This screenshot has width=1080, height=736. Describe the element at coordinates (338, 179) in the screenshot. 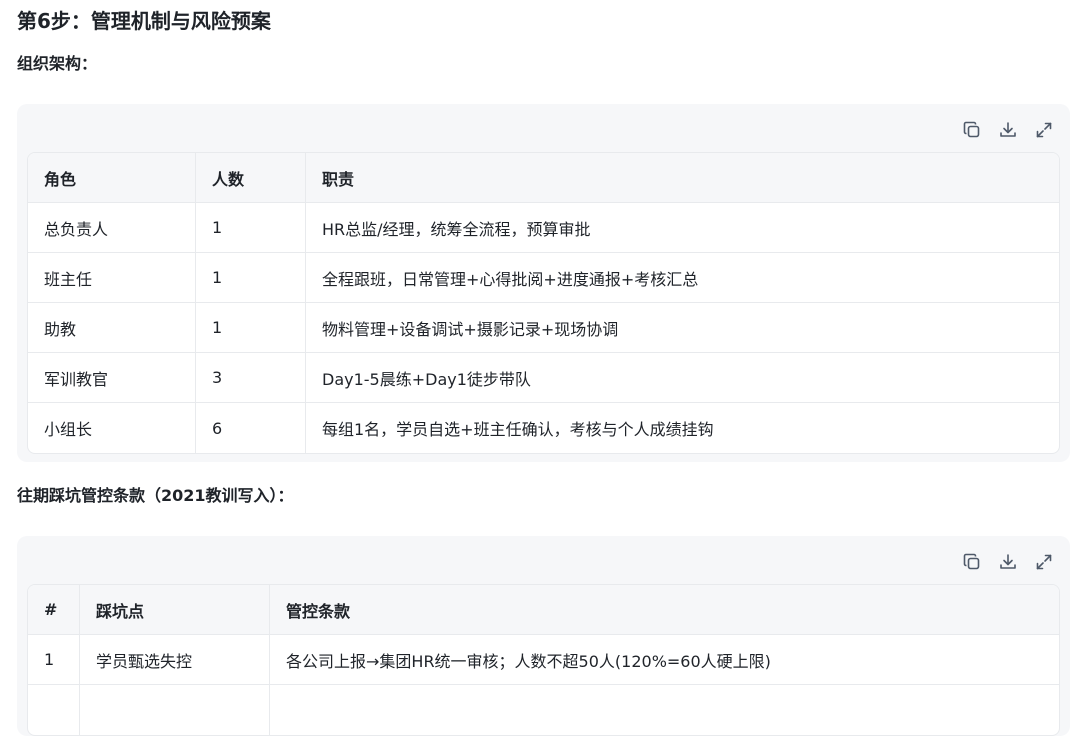

I see `header-cell: 职责` at that location.